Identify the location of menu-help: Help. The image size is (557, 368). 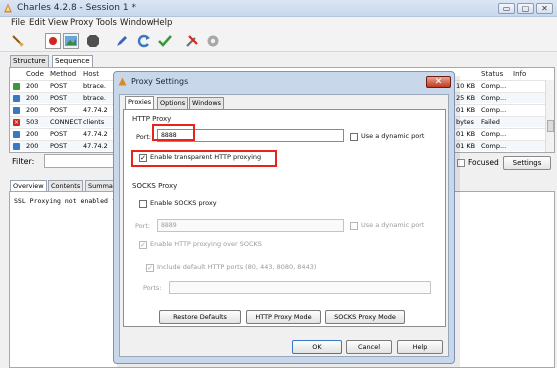
(162, 23).